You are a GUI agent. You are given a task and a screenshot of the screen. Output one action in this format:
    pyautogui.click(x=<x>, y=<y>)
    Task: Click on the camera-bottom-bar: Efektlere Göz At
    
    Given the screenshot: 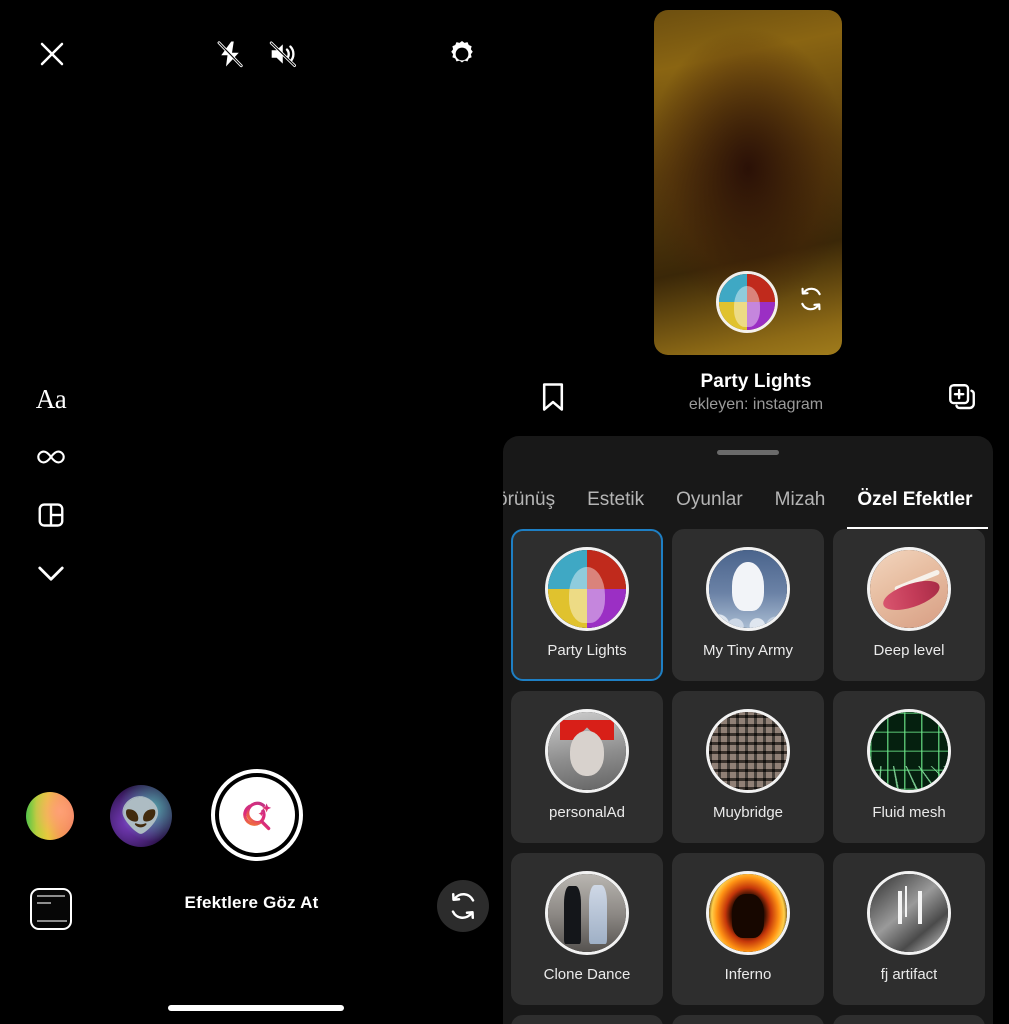 What is the action you would take?
    pyautogui.click(x=251, y=952)
    